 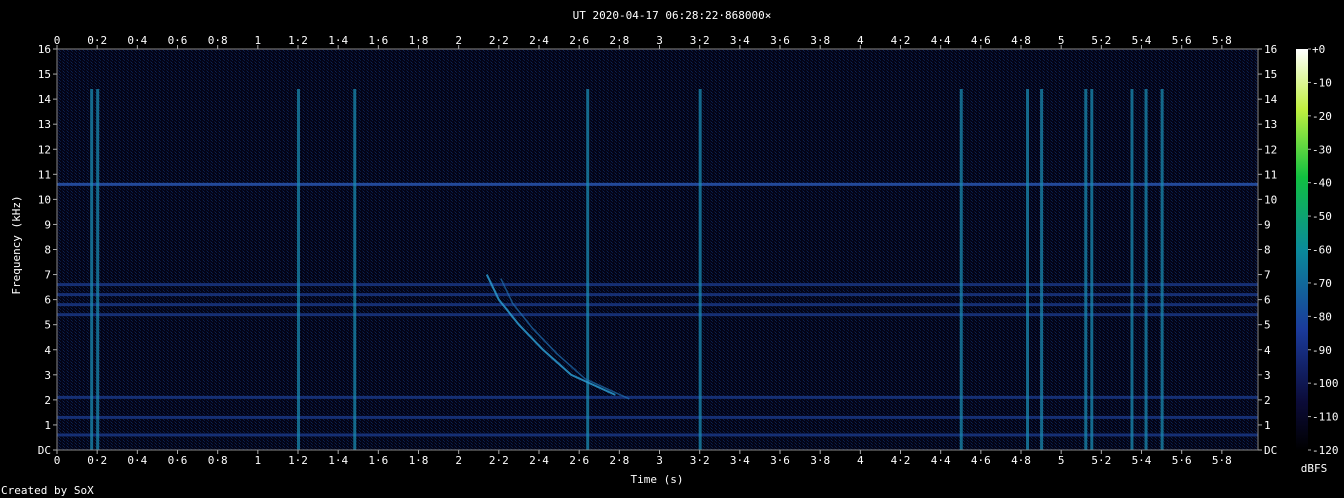 What do you see at coordinates (941, 460) in the screenshot?
I see `x-tick-label: 4·4` at bounding box center [941, 460].